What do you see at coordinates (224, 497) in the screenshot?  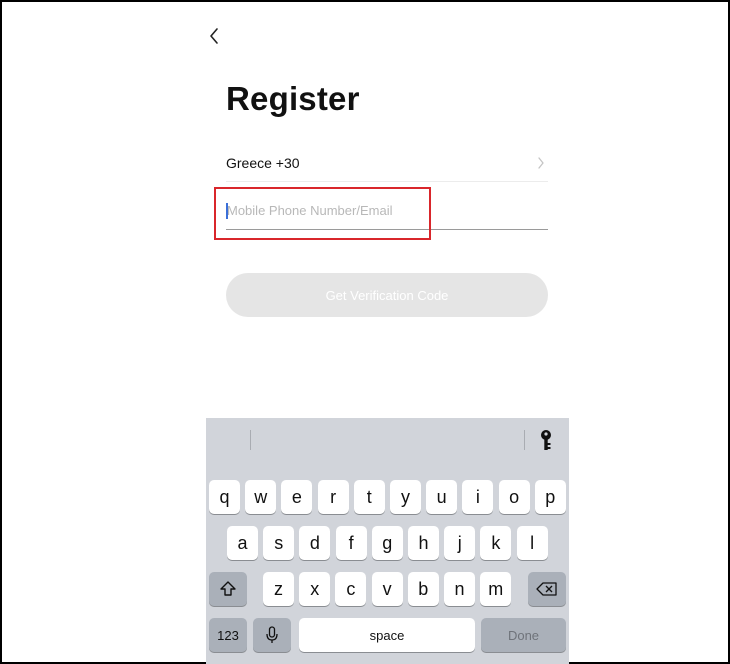 I see `key-q: q` at bounding box center [224, 497].